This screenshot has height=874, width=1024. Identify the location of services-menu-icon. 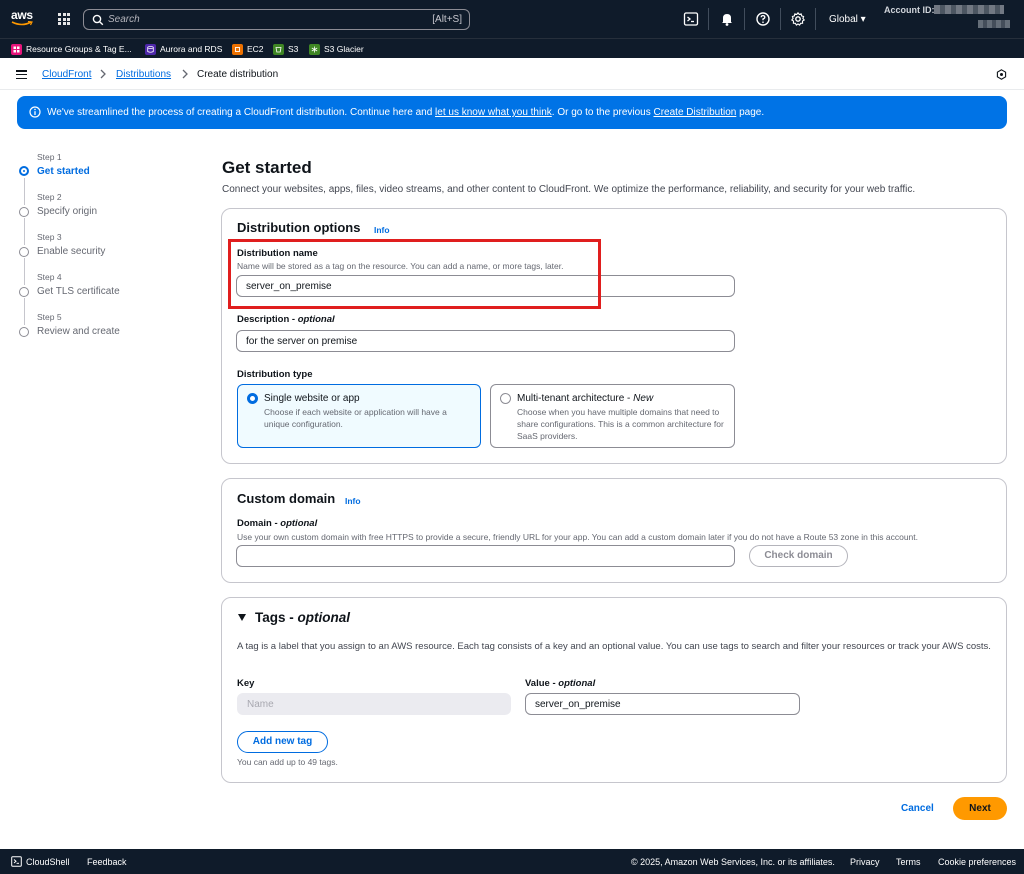
(64, 19).